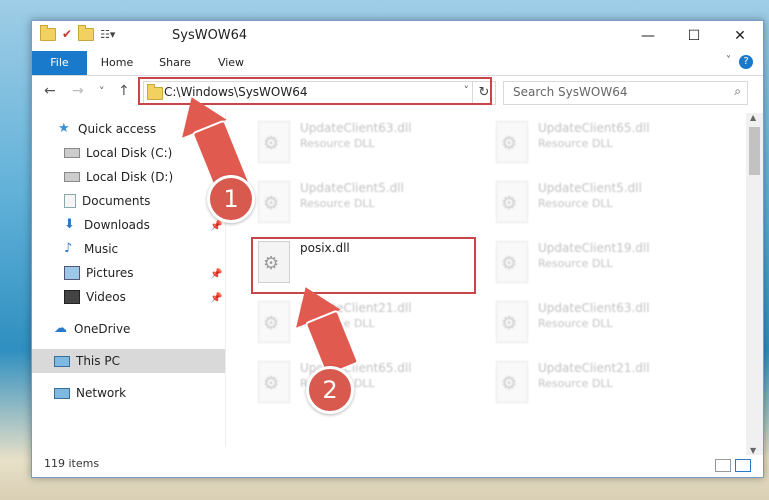 This screenshot has height=500, width=769. I want to click on sidebar-item-videos: Videos, so click(95, 297).